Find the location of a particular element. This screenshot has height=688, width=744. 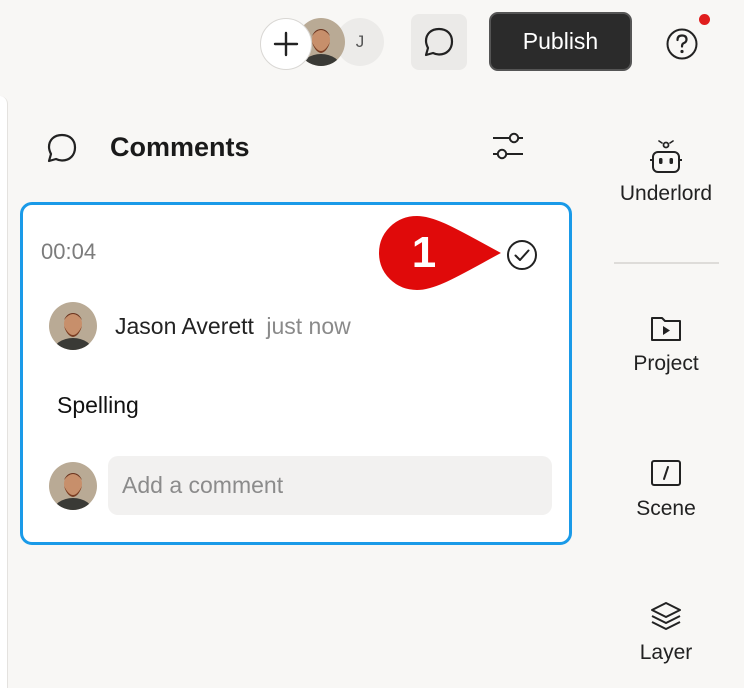

rail-item-label: Underlord is located at coordinates (666, 193).